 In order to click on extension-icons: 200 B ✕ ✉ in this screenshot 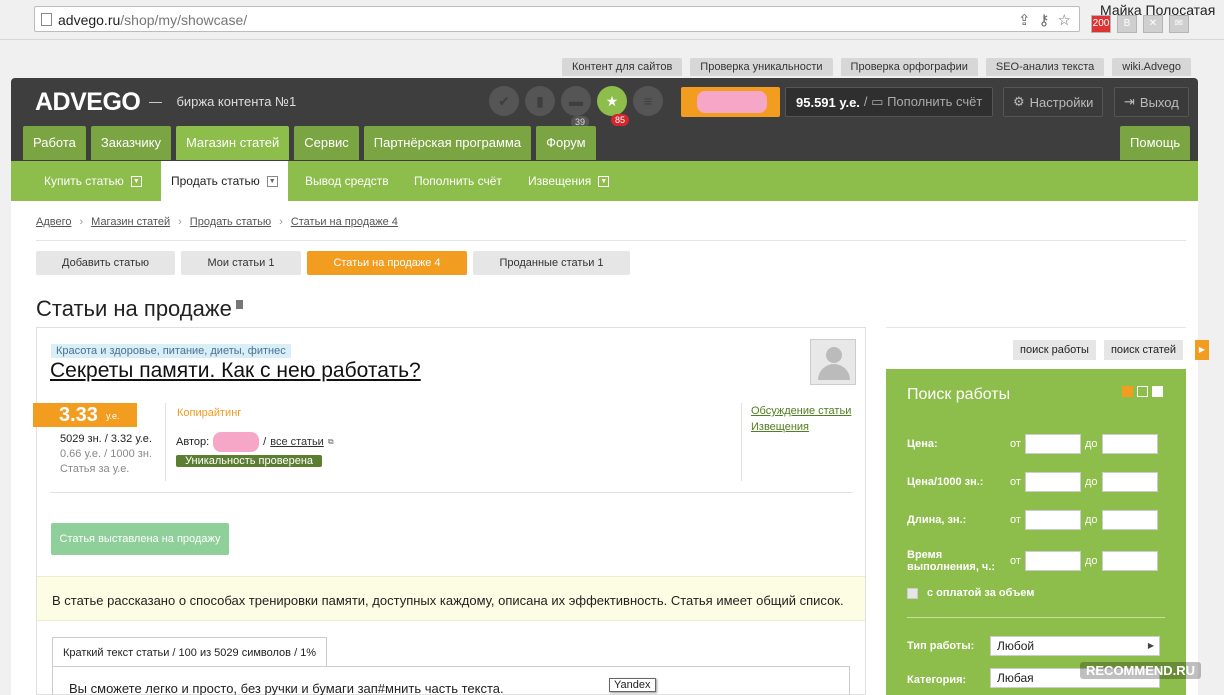, I will do `click(1140, 24)`.